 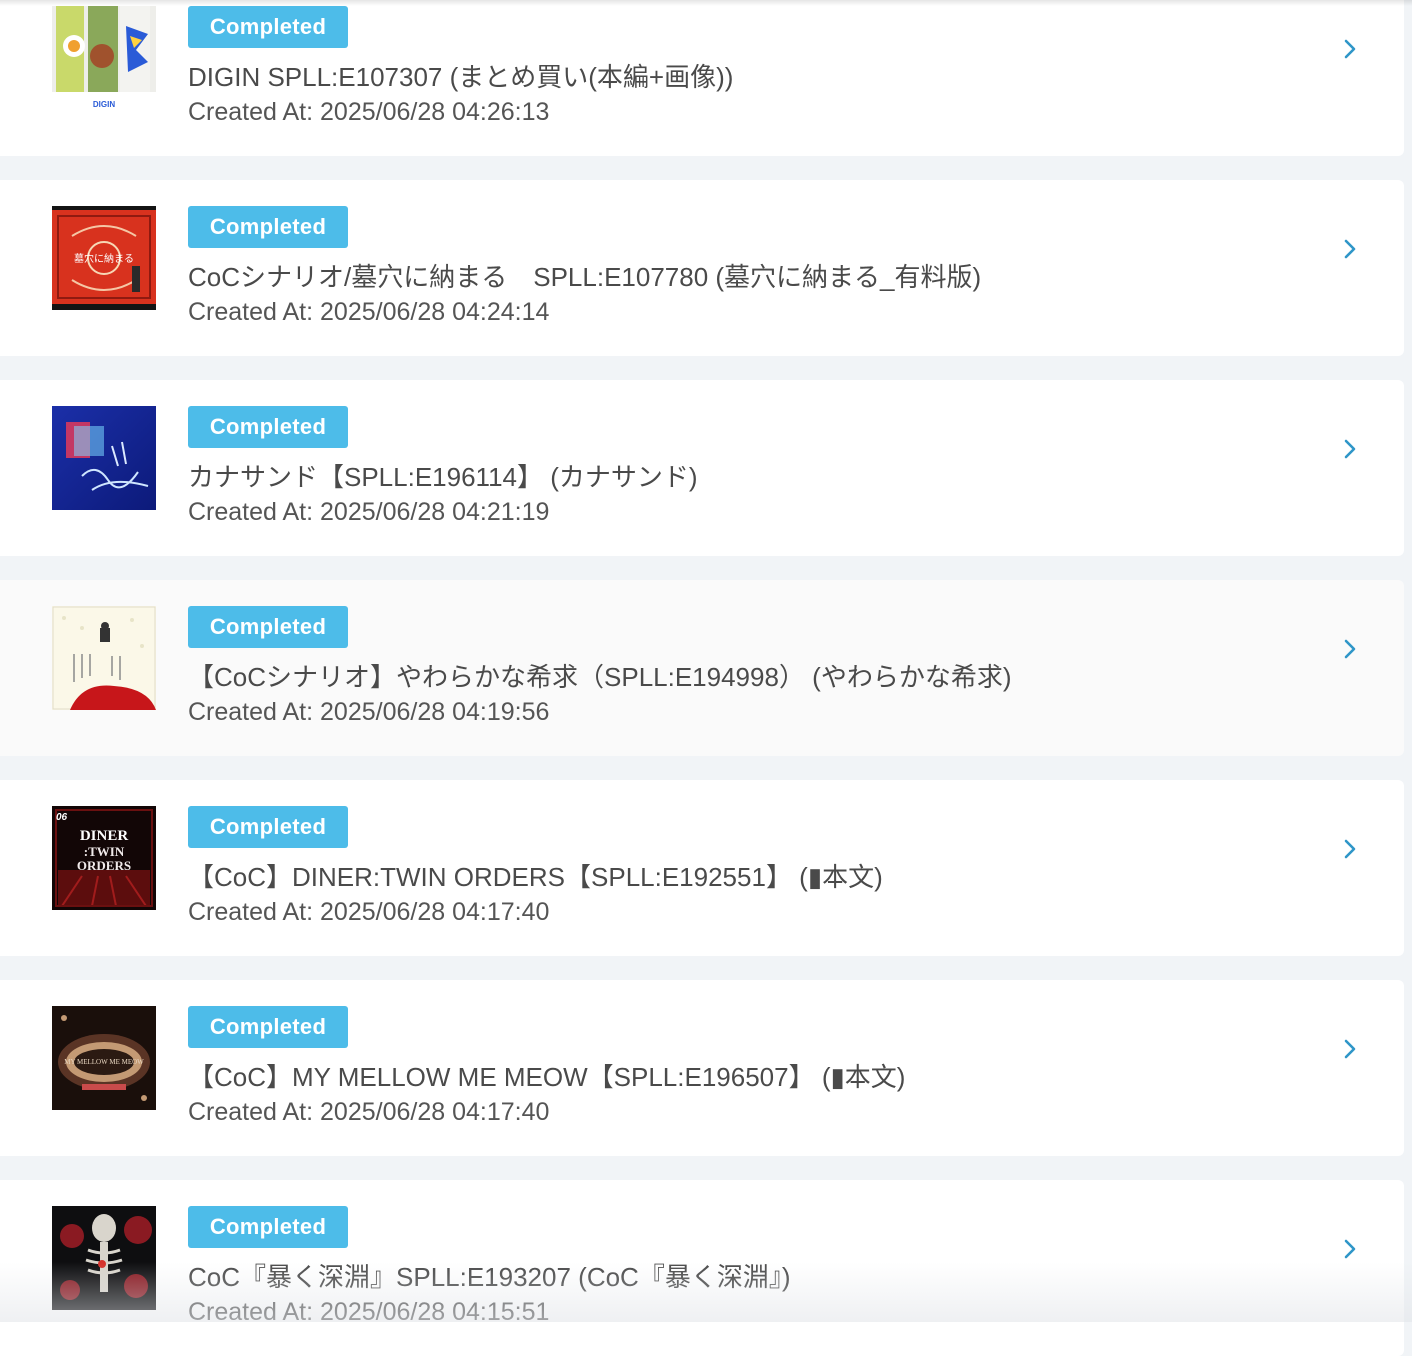 I want to click on created-at: Created At: 2025/06/28 04:19:56, so click(x=368, y=712).